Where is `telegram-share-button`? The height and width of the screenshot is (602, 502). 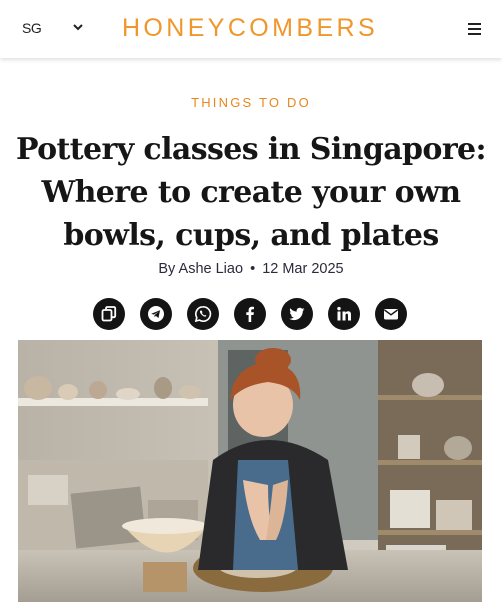 telegram-share-button is located at coordinates (156, 314).